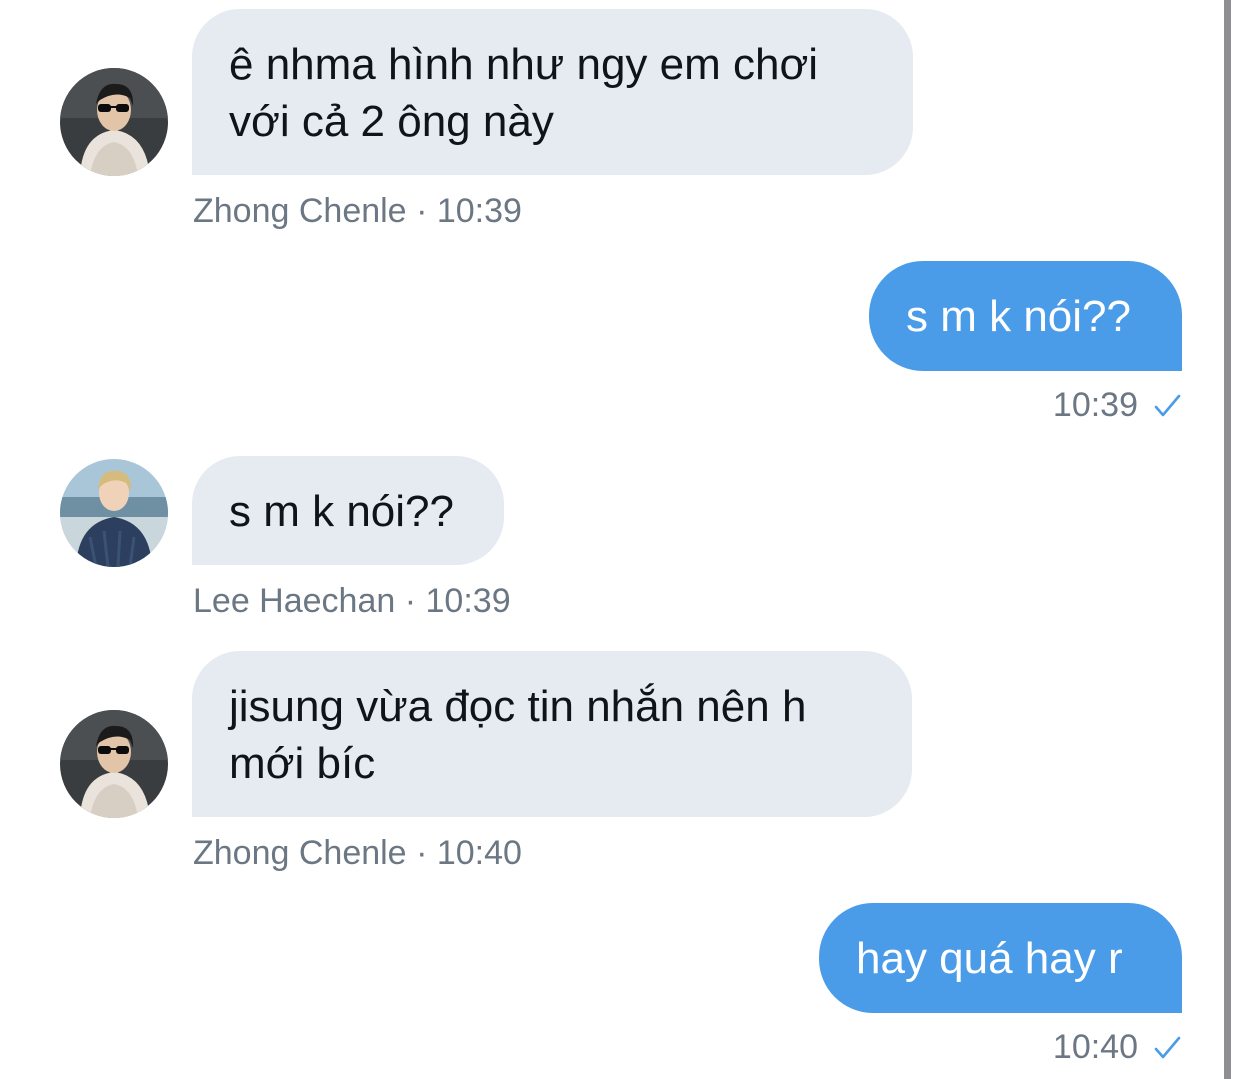 This screenshot has width=1242, height=1079. What do you see at coordinates (294, 601) in the screenshot?
I see `sender-name: Lee Haechan` at bounding box center [294, 601].